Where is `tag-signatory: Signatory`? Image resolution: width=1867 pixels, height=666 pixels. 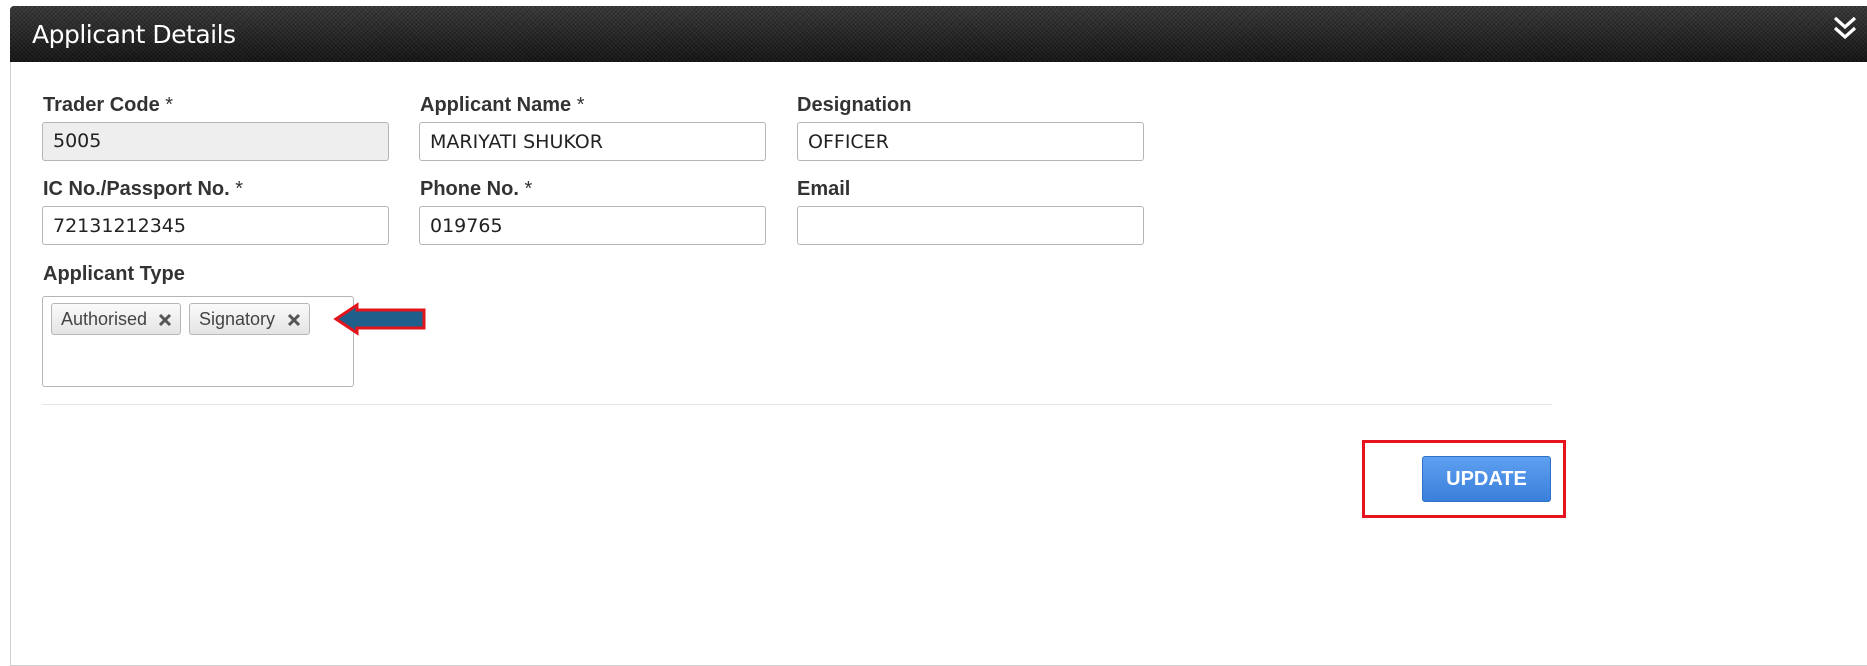 tag-signatory: Signatory is located at coordinates (249, 319).